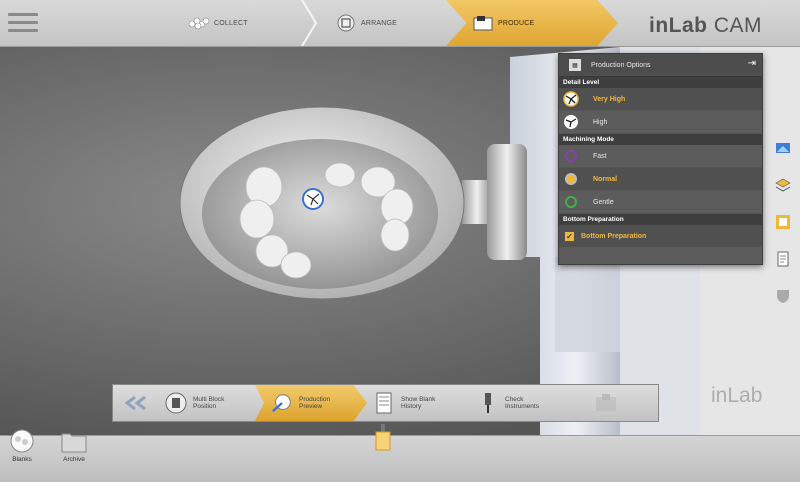  I want to click on produce-start-icon, so click(383, 439).